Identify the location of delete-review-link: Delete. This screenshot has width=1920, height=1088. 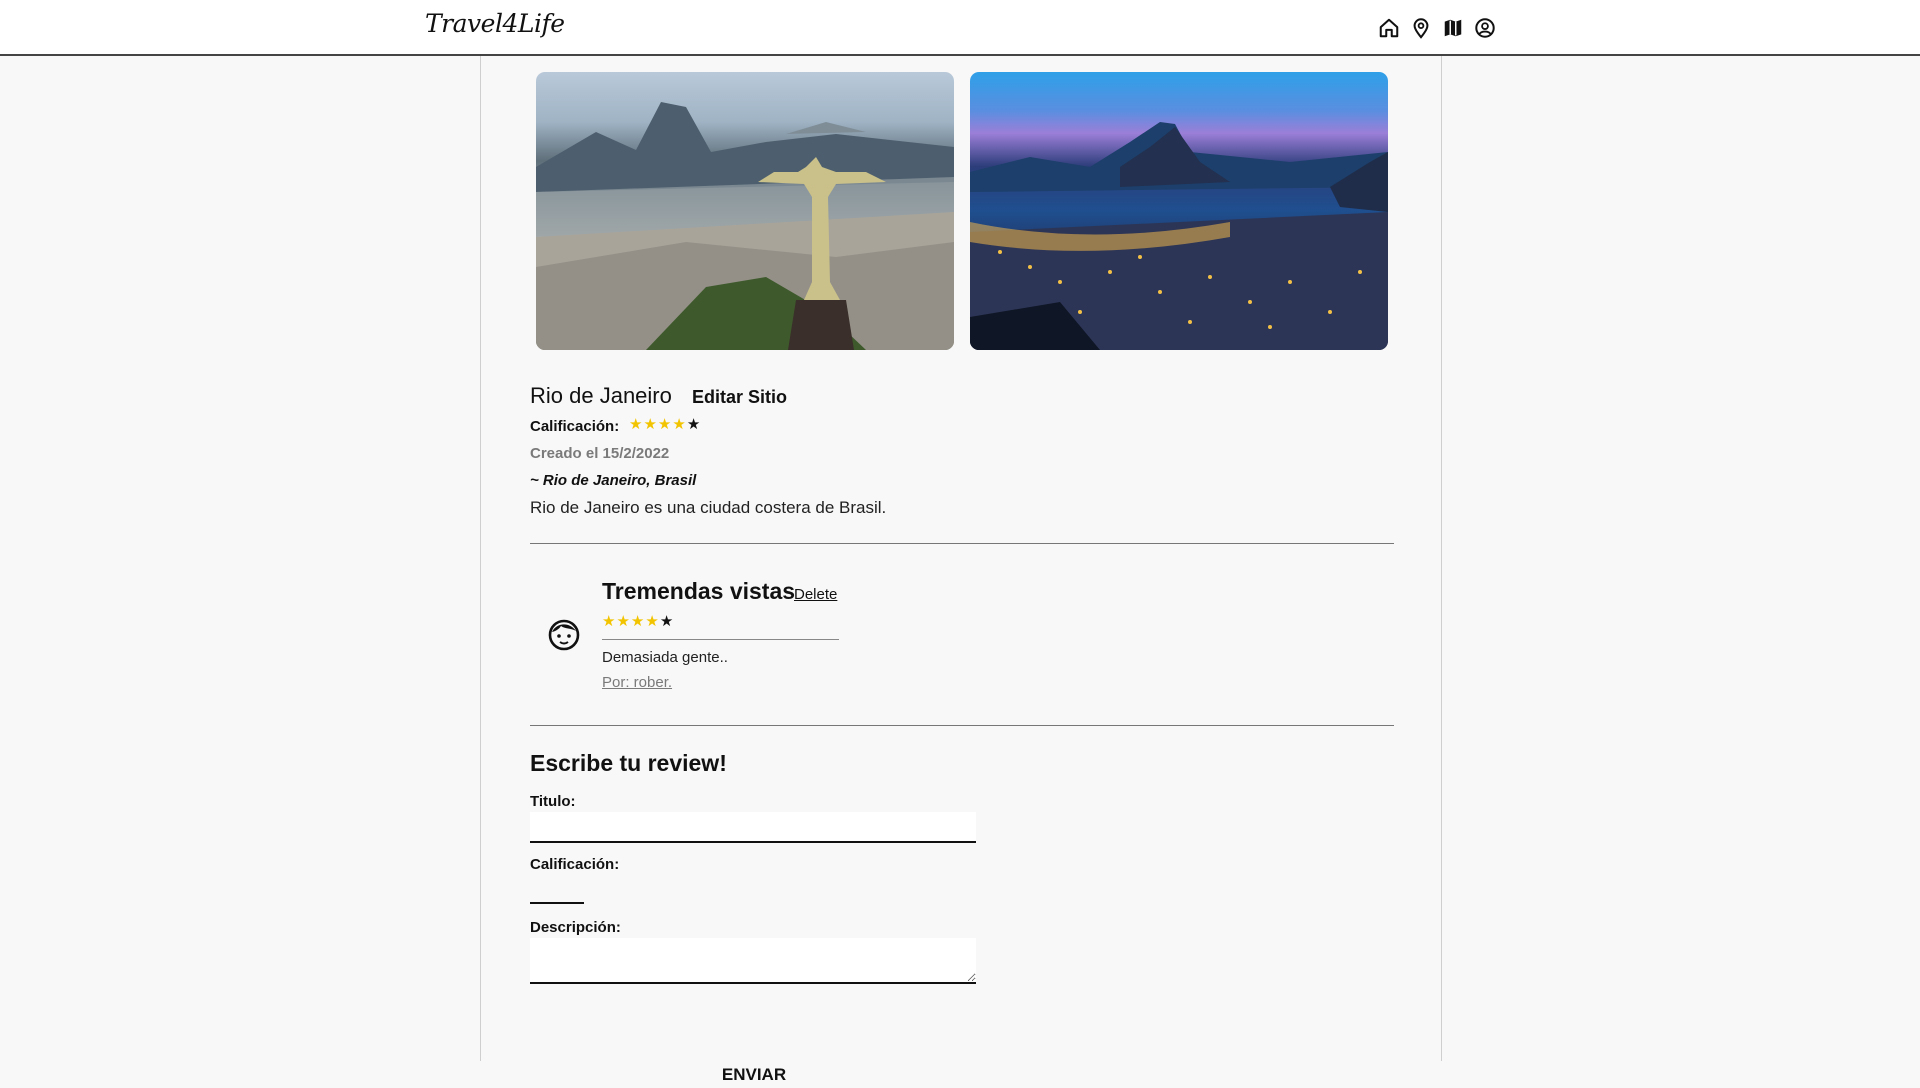
(815, 594).